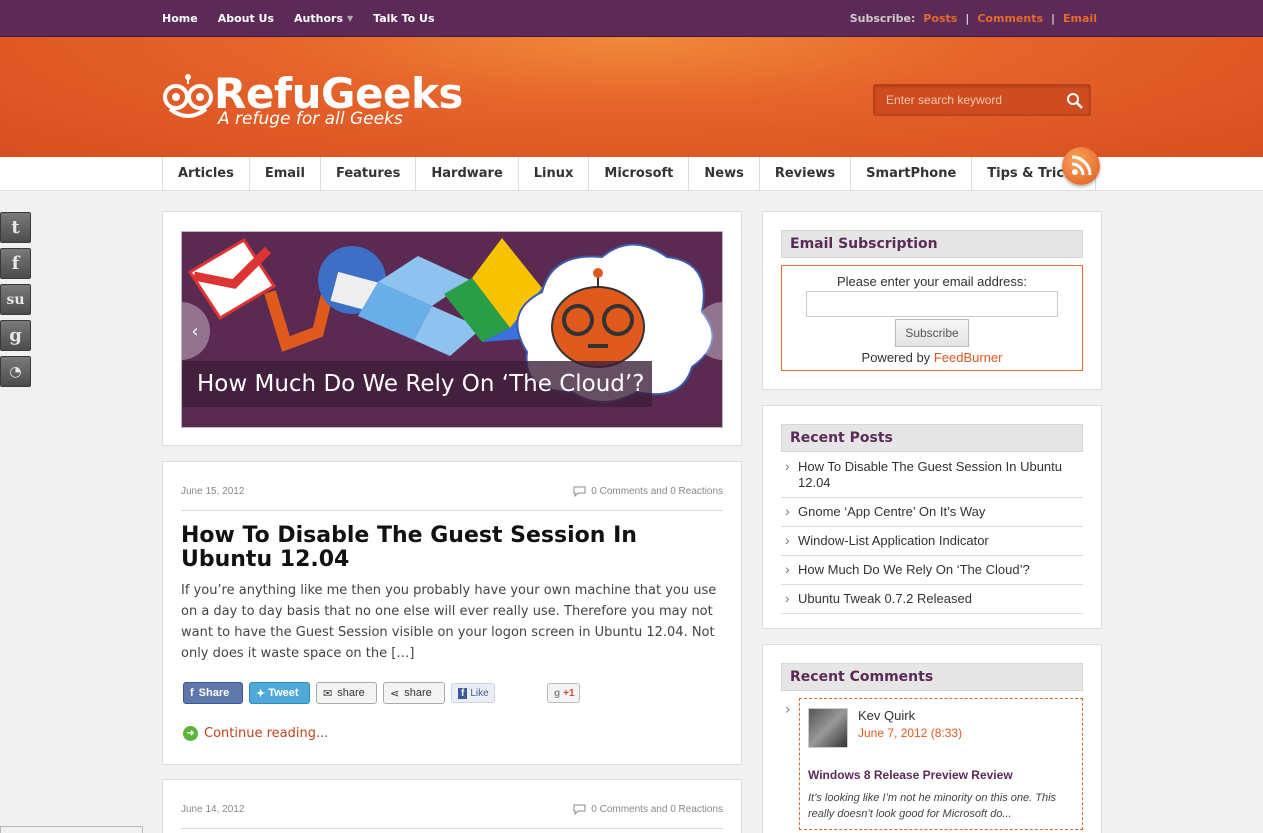 The height and width of the screenshot is (833, 1263). What do you see at coordinates (318, 18) in the screenshot?
I see `top-nav-authors-label: Authors` at bounding box center [318, 18].